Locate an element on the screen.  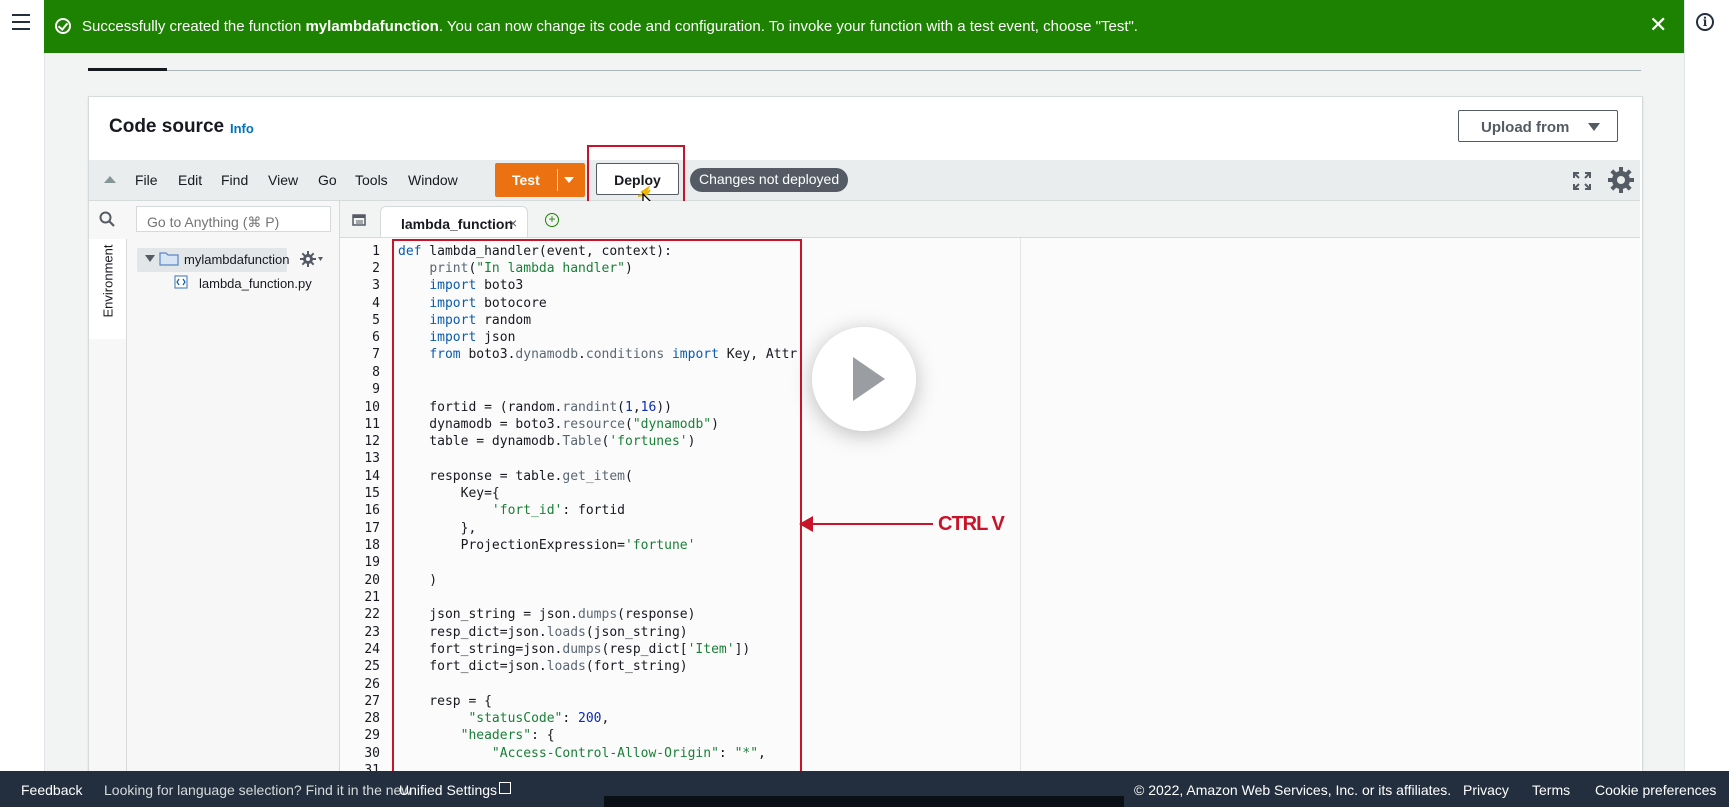
menu-edit: Edit is located at coordinates (190, 180).